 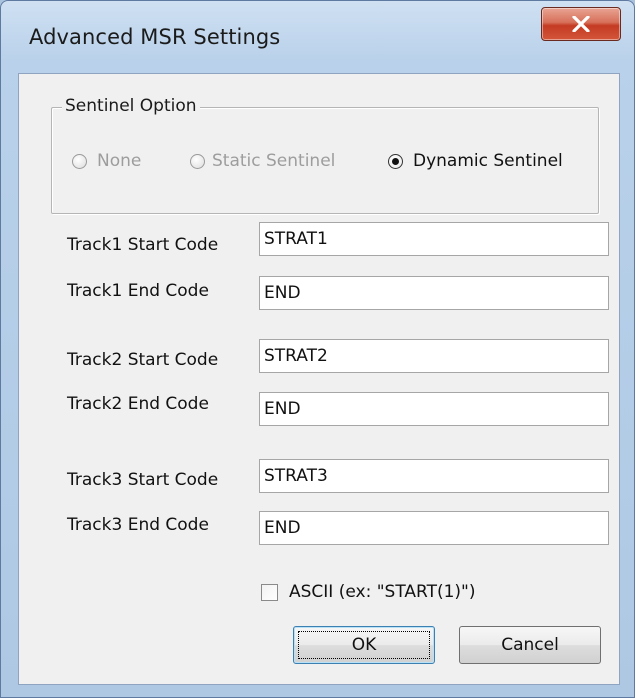 I want to click on track3-start-label: Track3 Start Code, so click(x=143, y=480).